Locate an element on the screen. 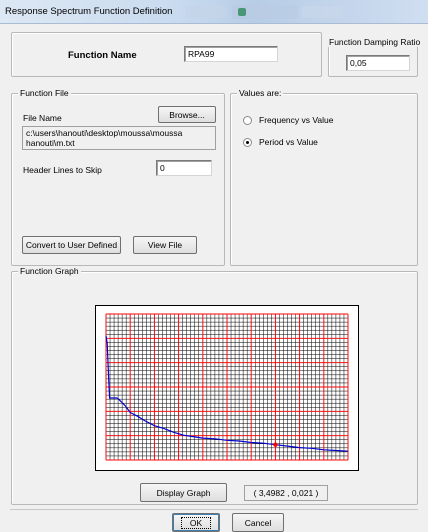  ok-button-label: OK is located at coordinates (196, 522).